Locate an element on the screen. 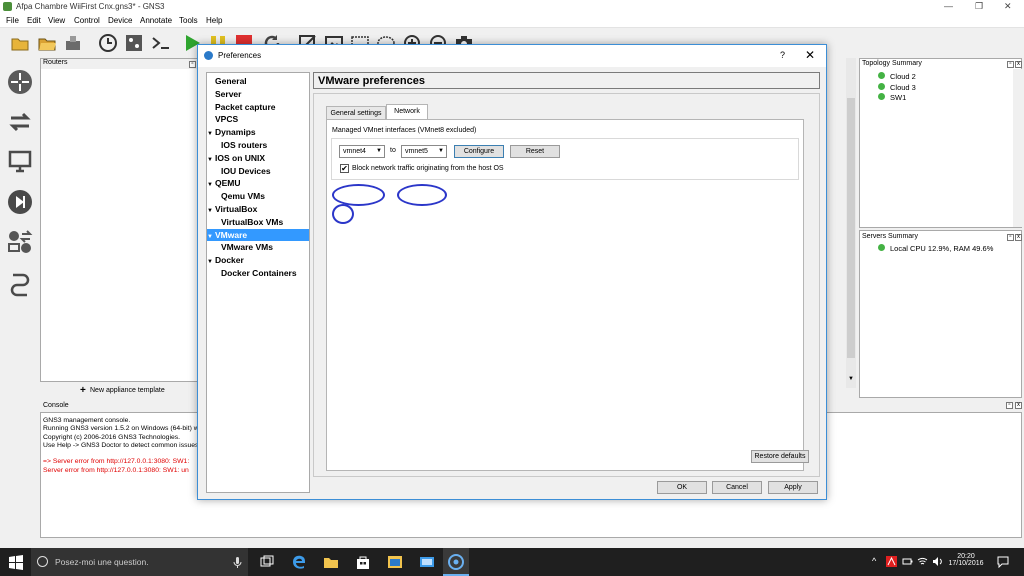 This screenshot has width=1024, height=576. wifi-icon is located at coordinates (922, 561).